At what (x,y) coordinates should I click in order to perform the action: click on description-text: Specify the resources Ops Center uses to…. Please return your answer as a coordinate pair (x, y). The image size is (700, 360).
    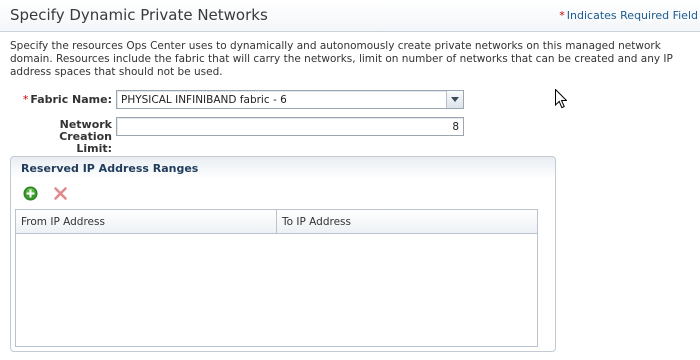
    Looking at the image, I should click on (341, 59).